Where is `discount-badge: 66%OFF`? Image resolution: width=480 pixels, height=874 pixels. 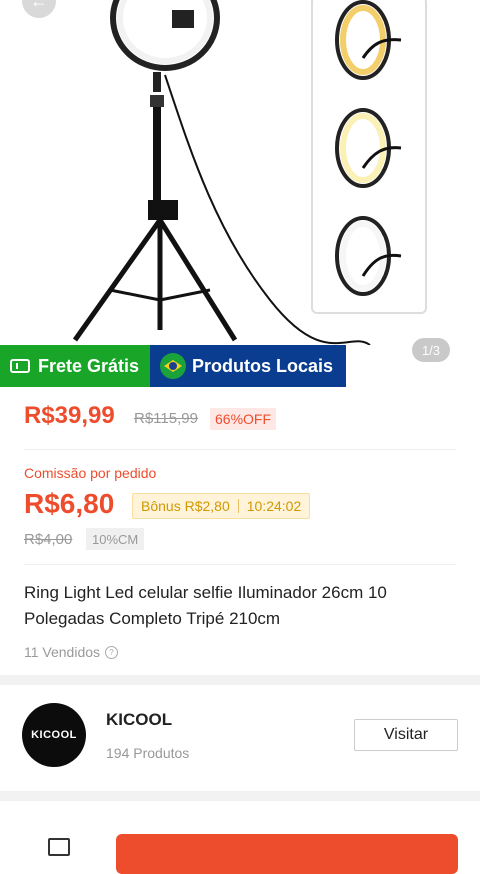
discount-badge: 66%OFF is located at coordinates (243, 419).